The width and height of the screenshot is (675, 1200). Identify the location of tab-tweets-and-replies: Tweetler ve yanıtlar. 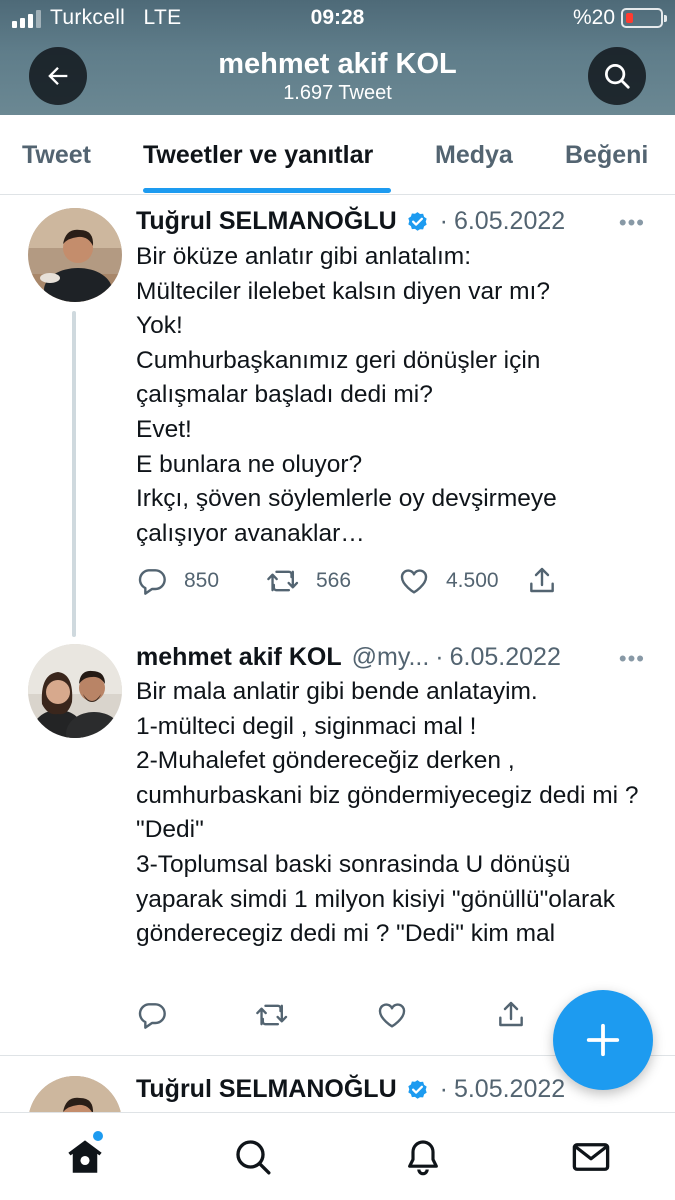
(258, 155).